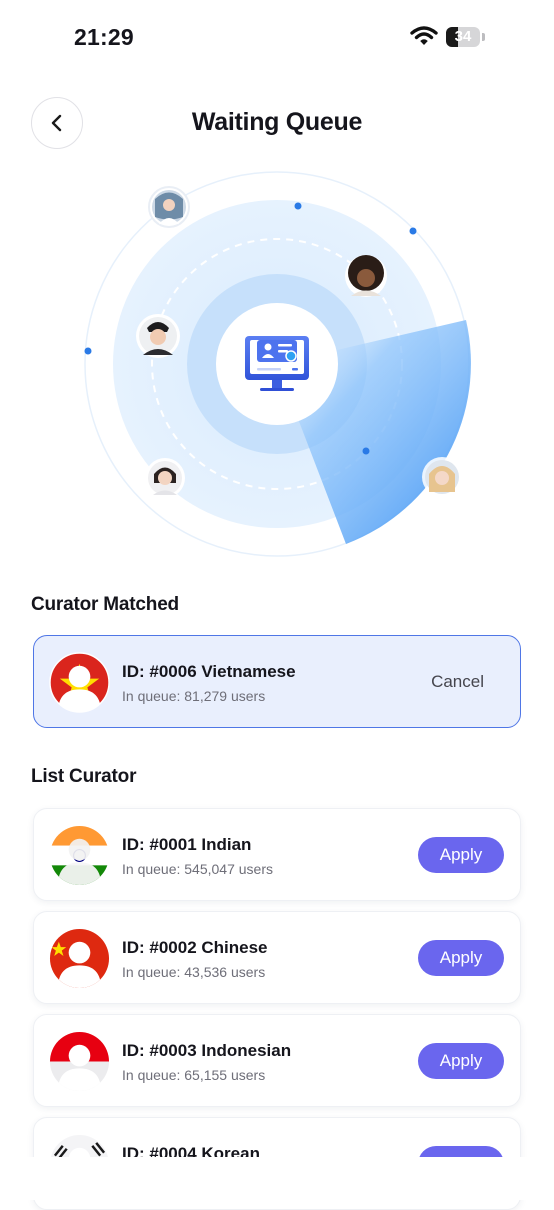 The height and width of the screenshot is (1210, 554). I want to click on curator-queue: In queue: 545,047 users, so click(198, 869).